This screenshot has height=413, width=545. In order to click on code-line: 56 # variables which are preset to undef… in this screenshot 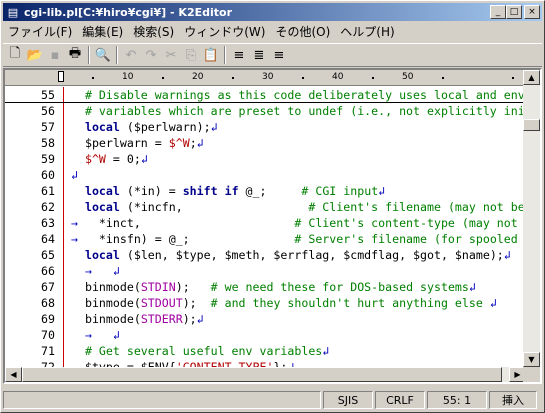, I will do `click(265, 111)`.